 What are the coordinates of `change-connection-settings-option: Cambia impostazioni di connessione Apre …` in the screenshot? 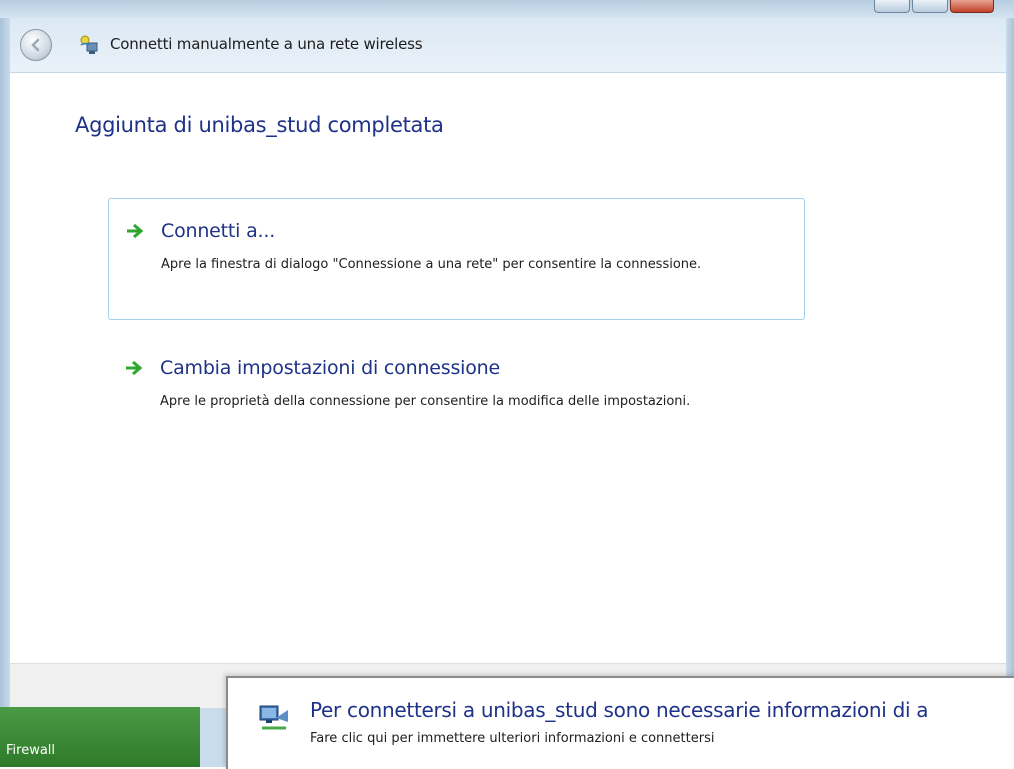 It's located at (456, 391).